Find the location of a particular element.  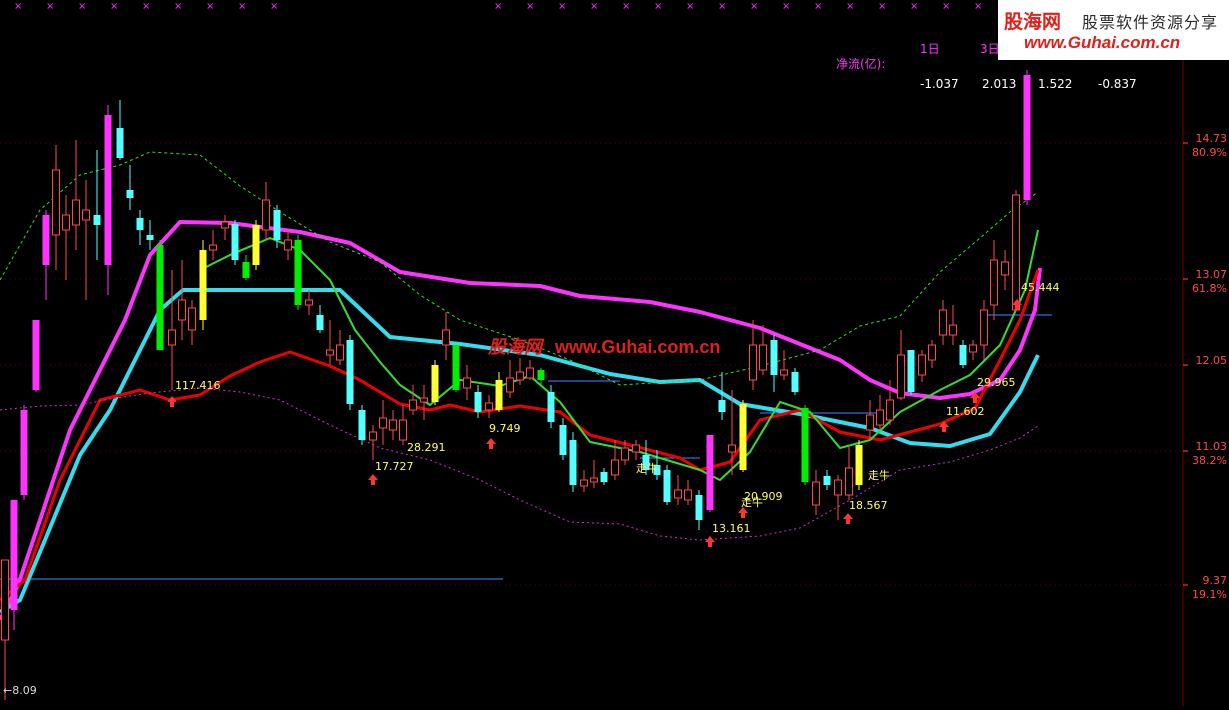

net-flow-label: 净流(亿): is located at coordinates (861, 64).